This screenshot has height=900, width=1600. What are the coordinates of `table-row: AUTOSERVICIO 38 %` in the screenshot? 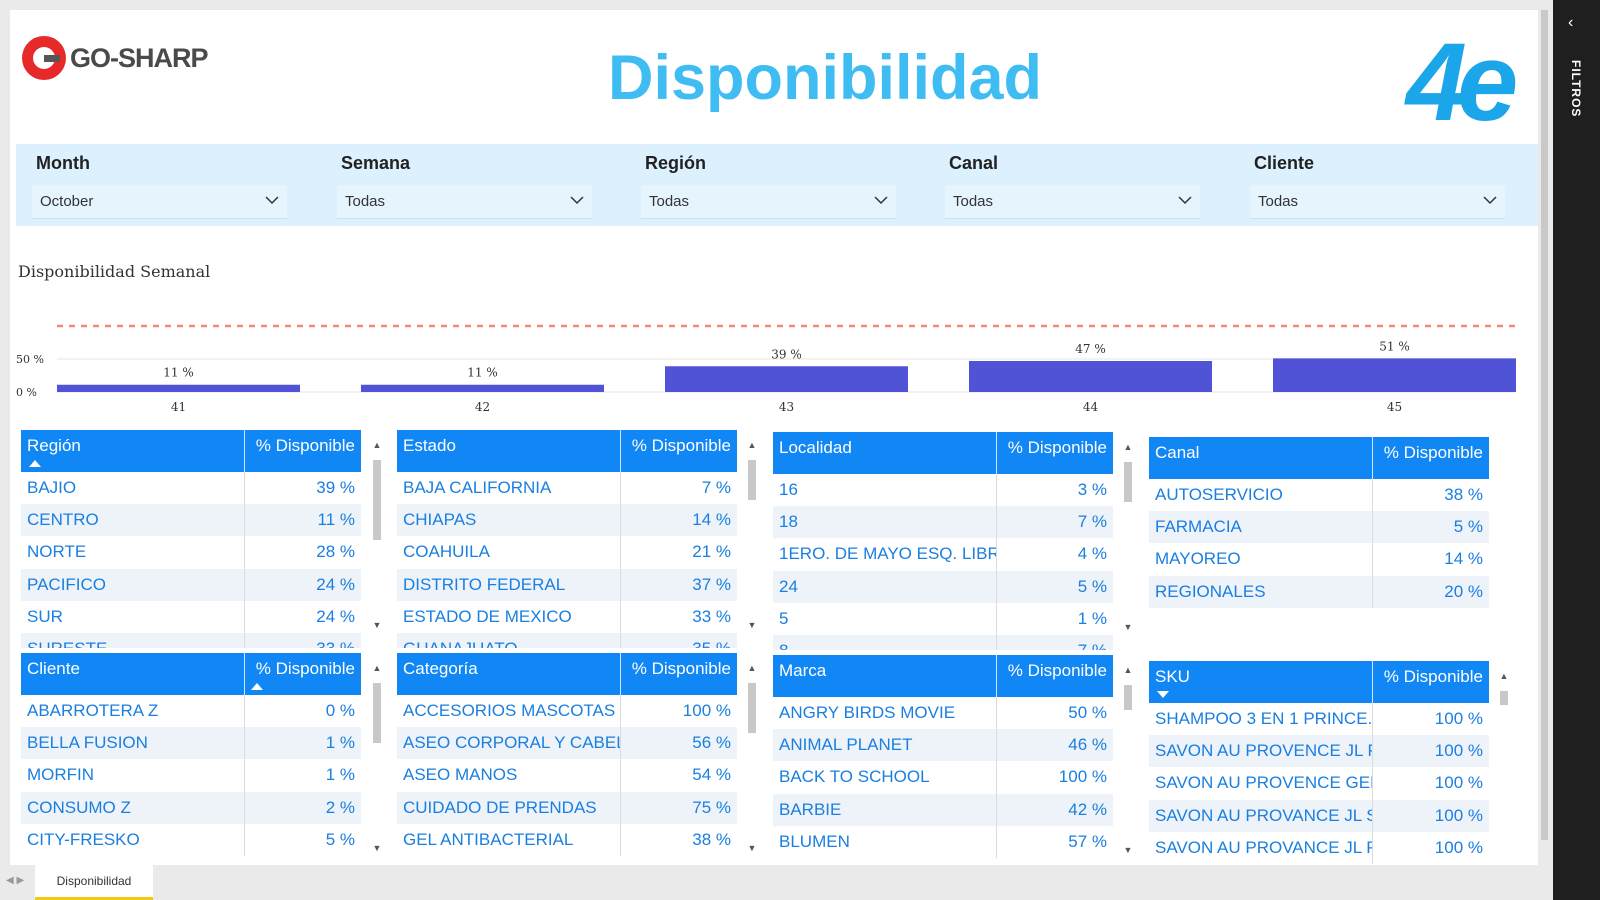 It's located at (1319, 495).